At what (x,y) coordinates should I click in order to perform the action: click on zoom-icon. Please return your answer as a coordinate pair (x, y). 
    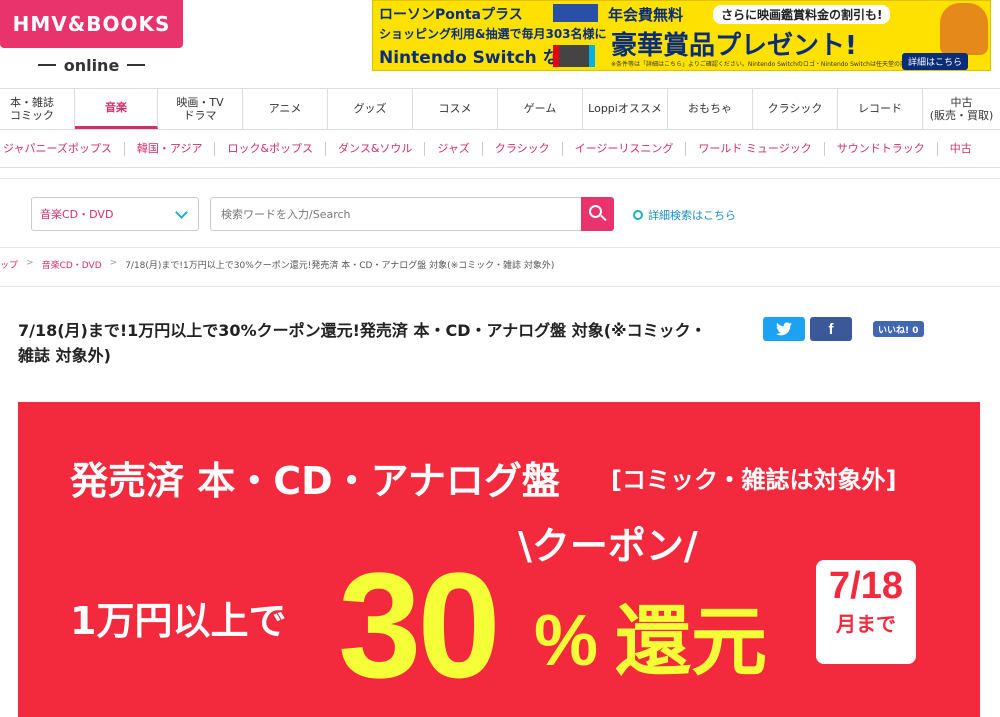
    Looking at the image, I should click on (638, 215).